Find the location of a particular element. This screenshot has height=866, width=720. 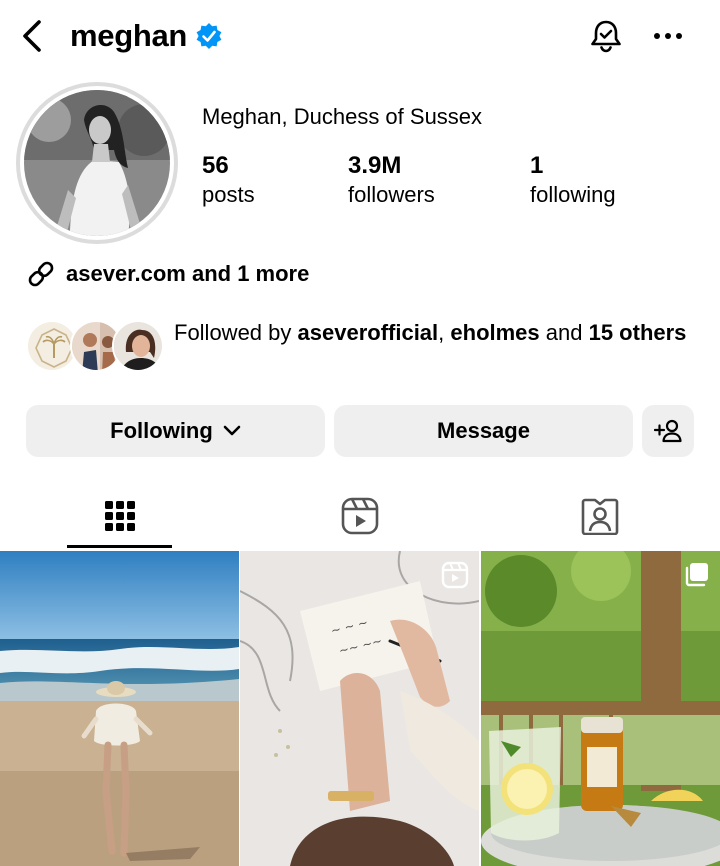

reel-badge is located at coordinates (455, 577).